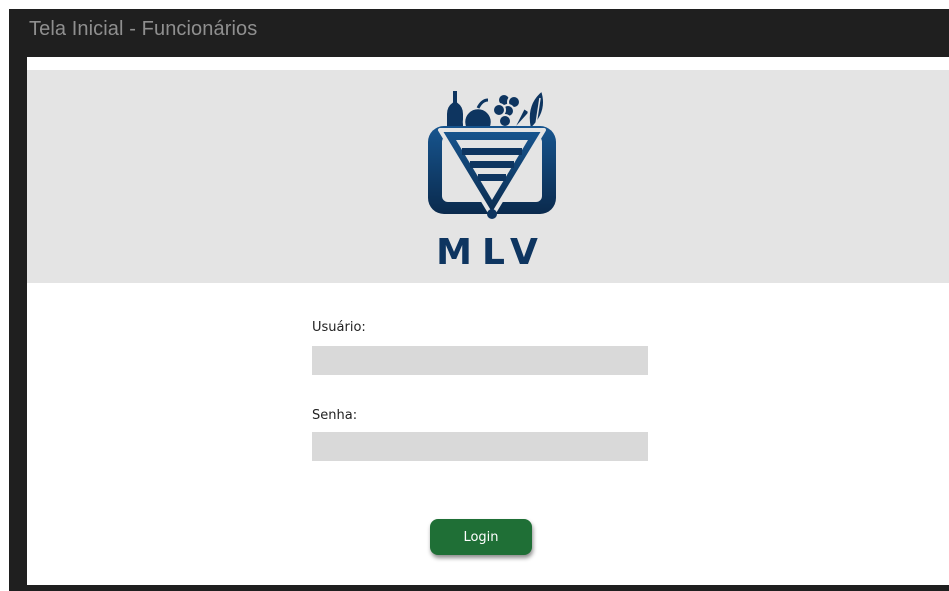  Describe the element at coordinates (479, 29) in the screenshot. I see `title-bar: Tela Inicial - Funcionários` at that location.